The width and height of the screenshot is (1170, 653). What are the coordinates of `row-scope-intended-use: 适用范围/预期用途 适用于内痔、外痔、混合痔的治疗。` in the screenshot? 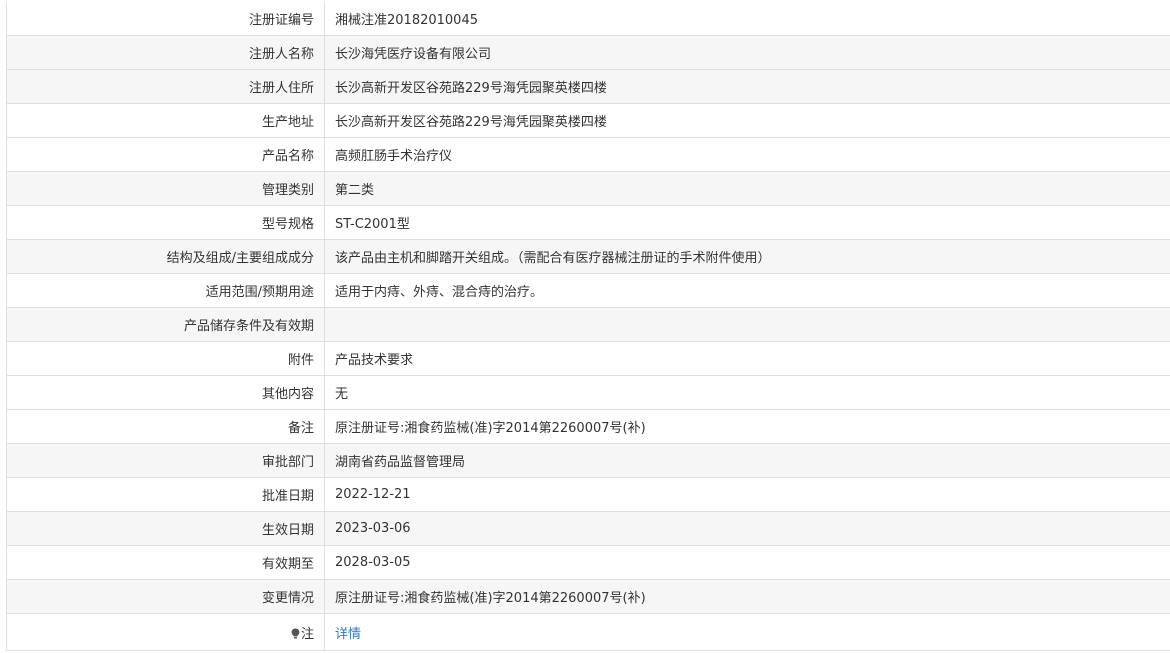 It's located at (588, 290).